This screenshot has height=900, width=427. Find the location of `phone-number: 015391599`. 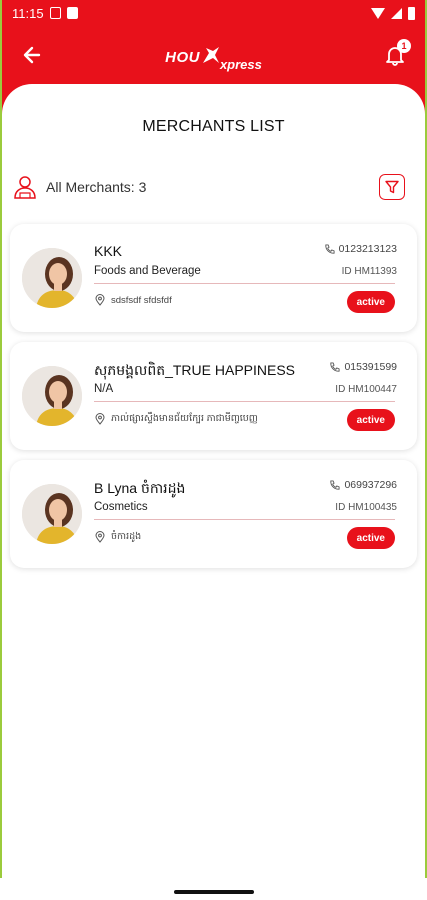

phone-number: 015391599 is located at coordinates (370, 367).